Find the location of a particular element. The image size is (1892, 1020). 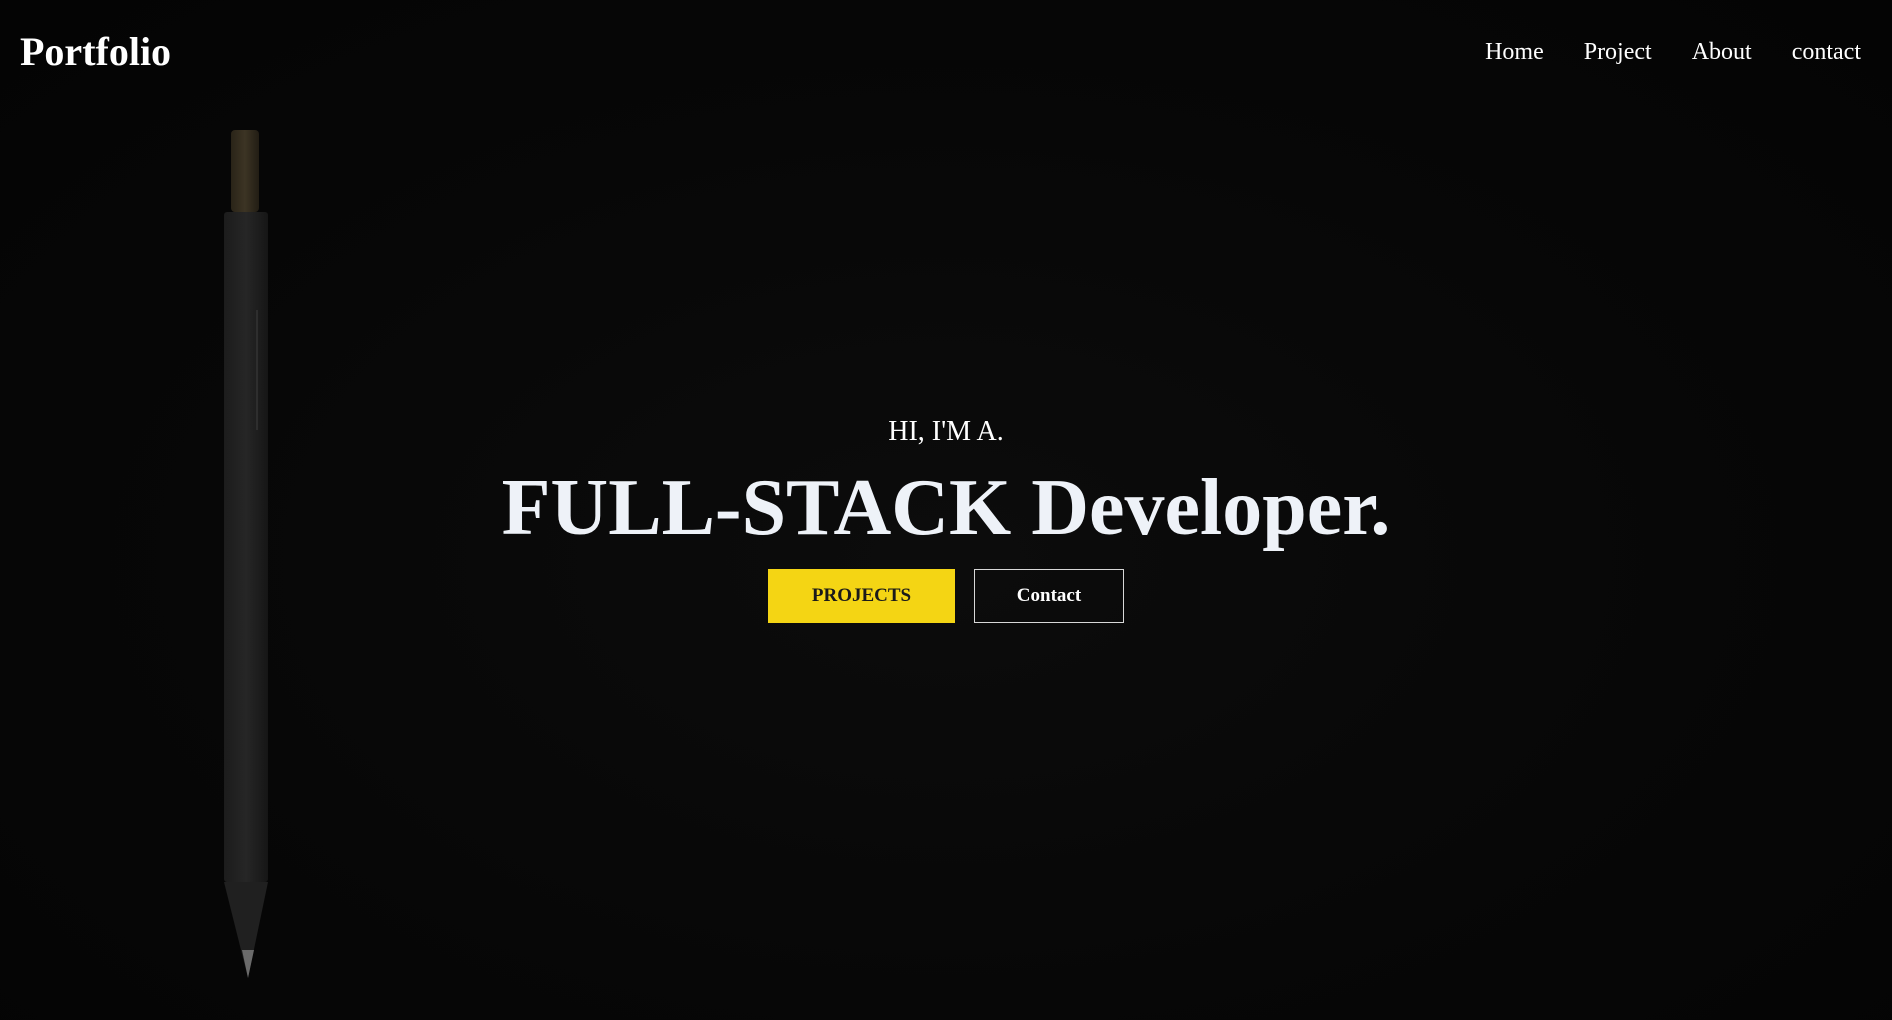

logo: Portfolio is located at coordinates (95, 52).